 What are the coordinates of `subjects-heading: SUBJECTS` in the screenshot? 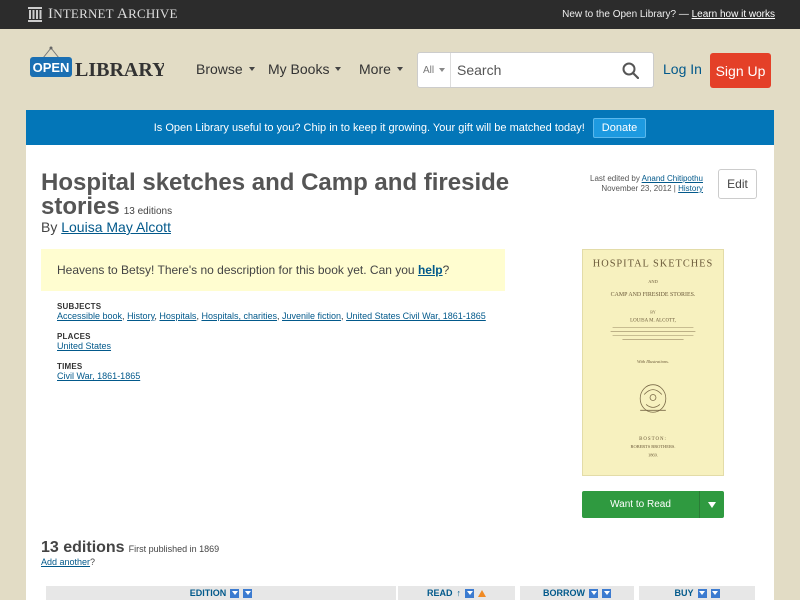 It's located at (79, 306).